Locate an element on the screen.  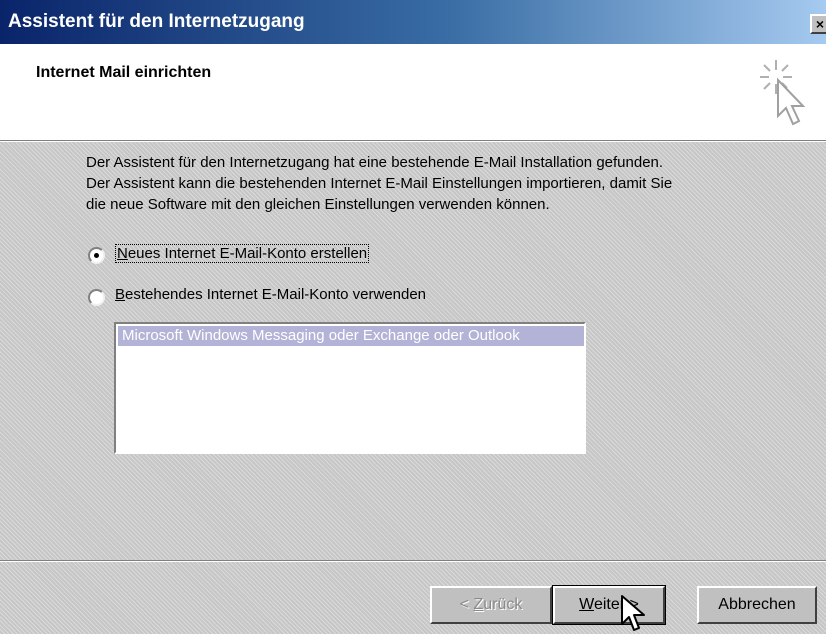
button-bar: < Zurück Weiter > Abbrechen is located at coordinates (413, 598).